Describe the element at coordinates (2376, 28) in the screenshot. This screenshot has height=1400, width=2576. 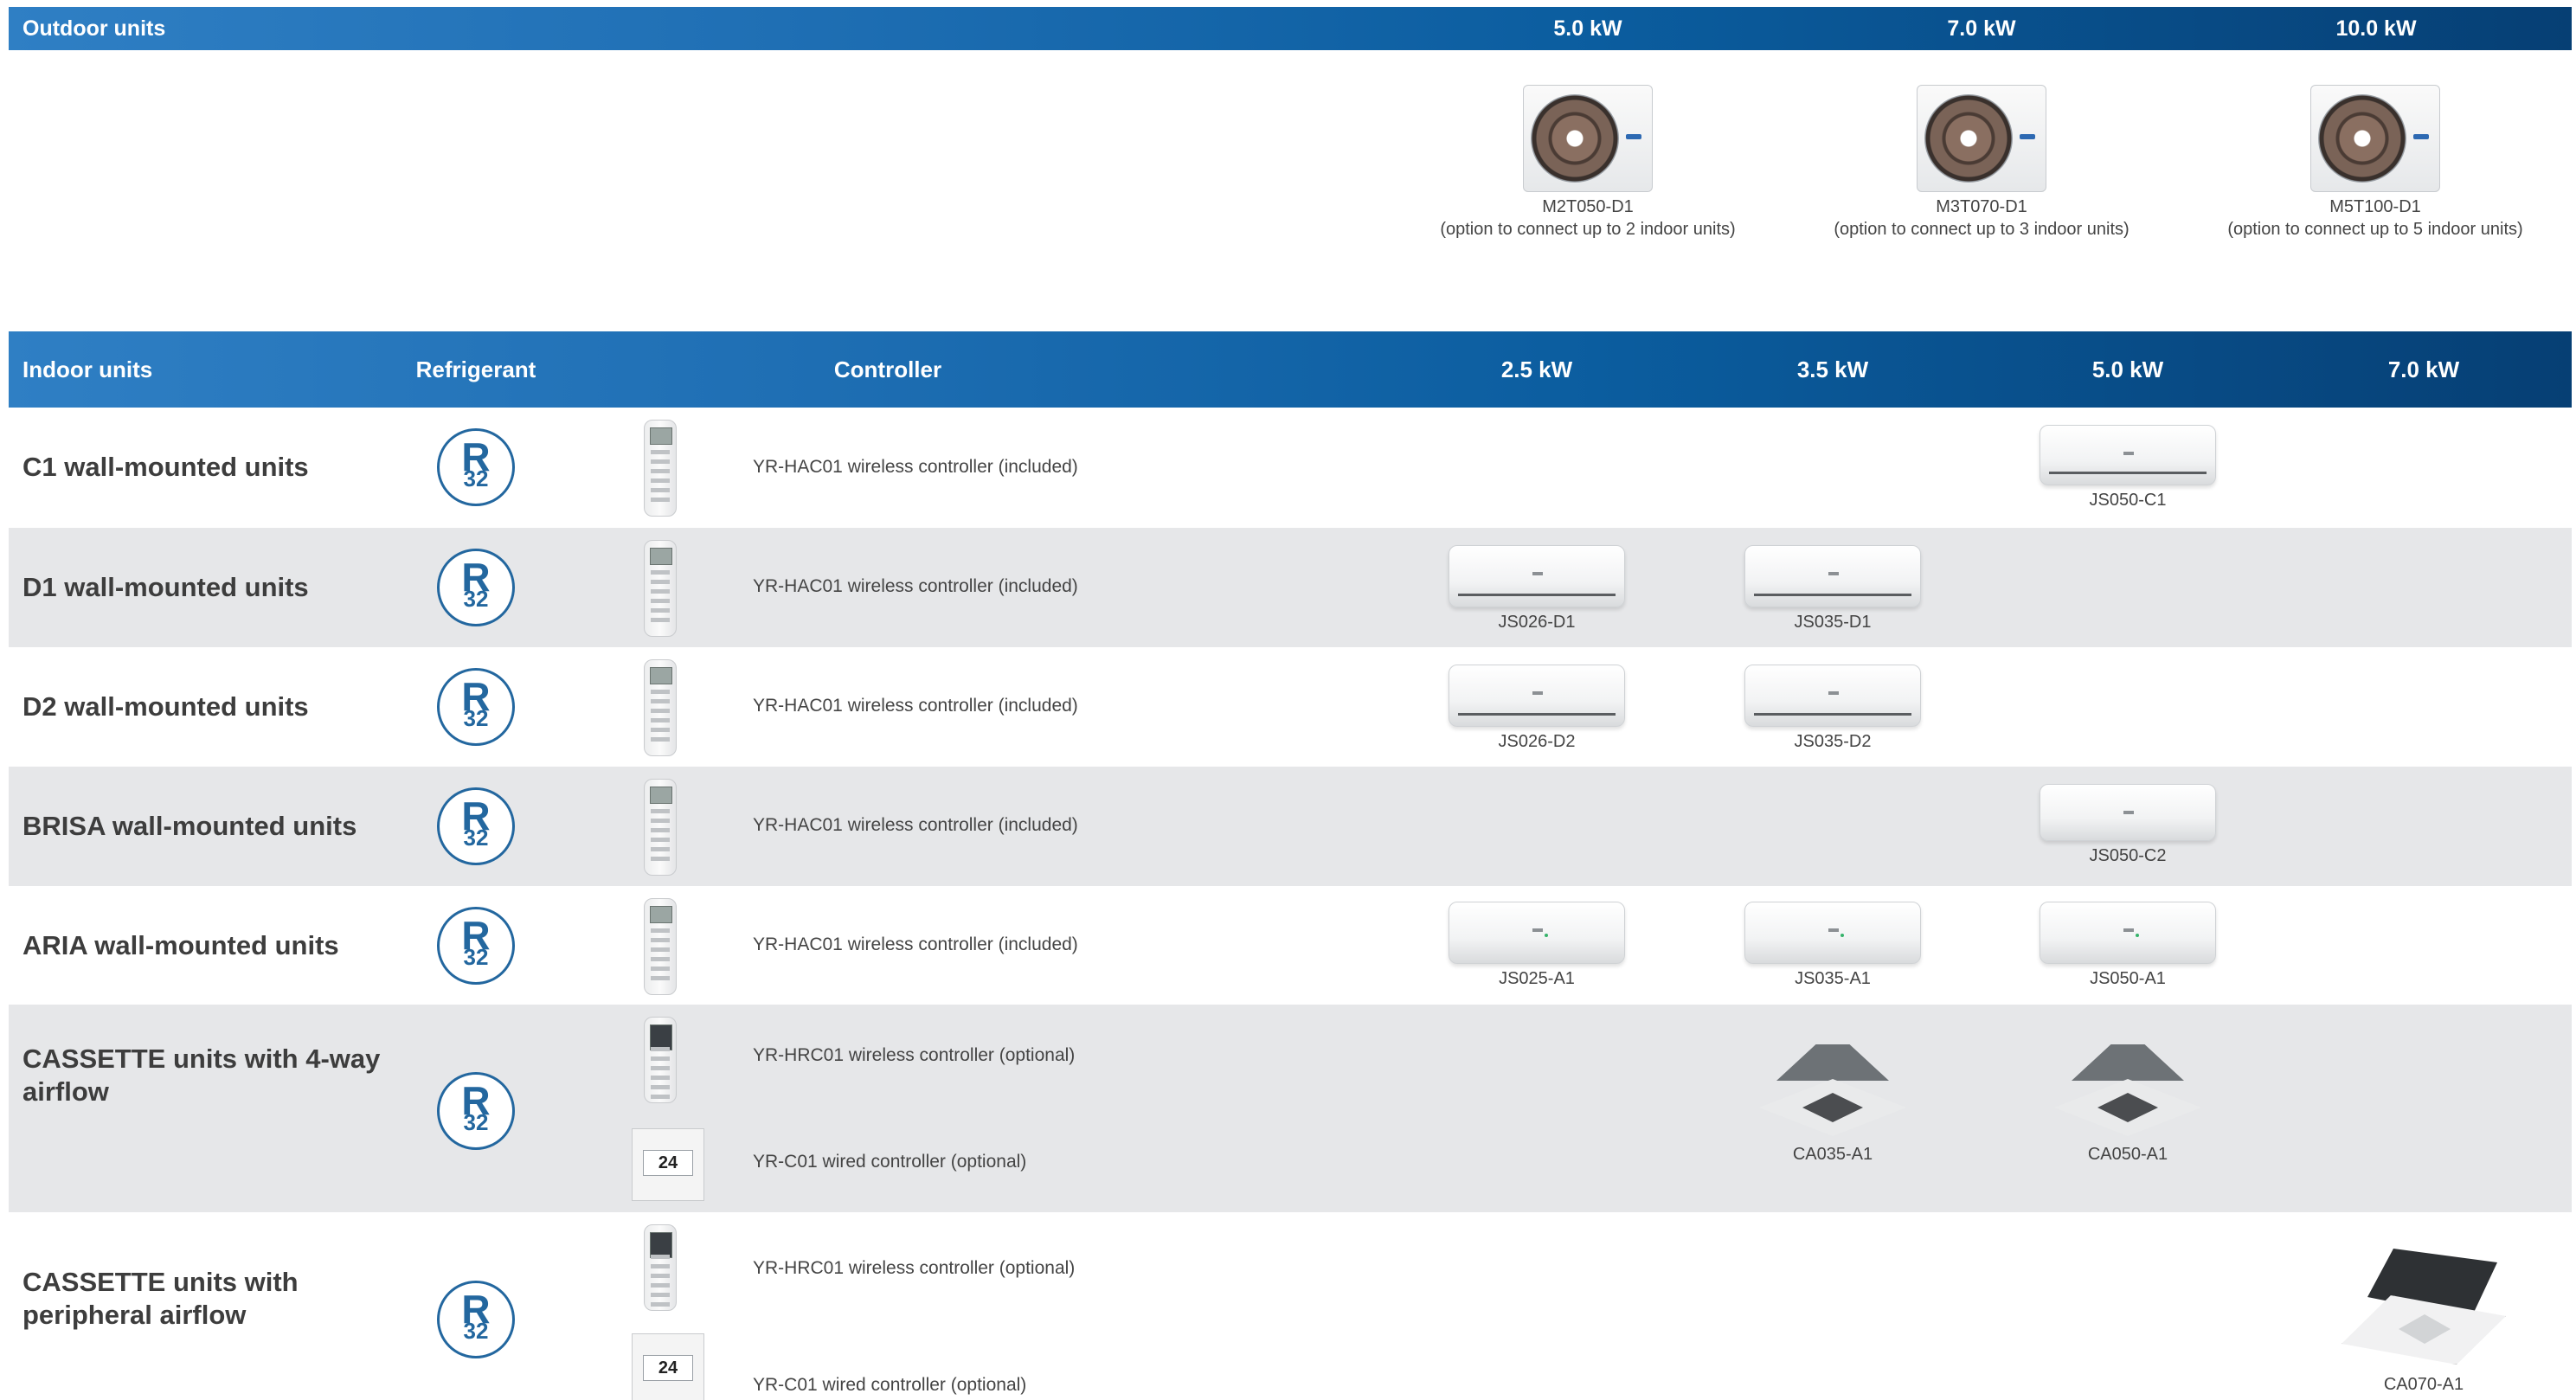
I see `outdoor-capacity-10kw: 10.0 kW` at that location.